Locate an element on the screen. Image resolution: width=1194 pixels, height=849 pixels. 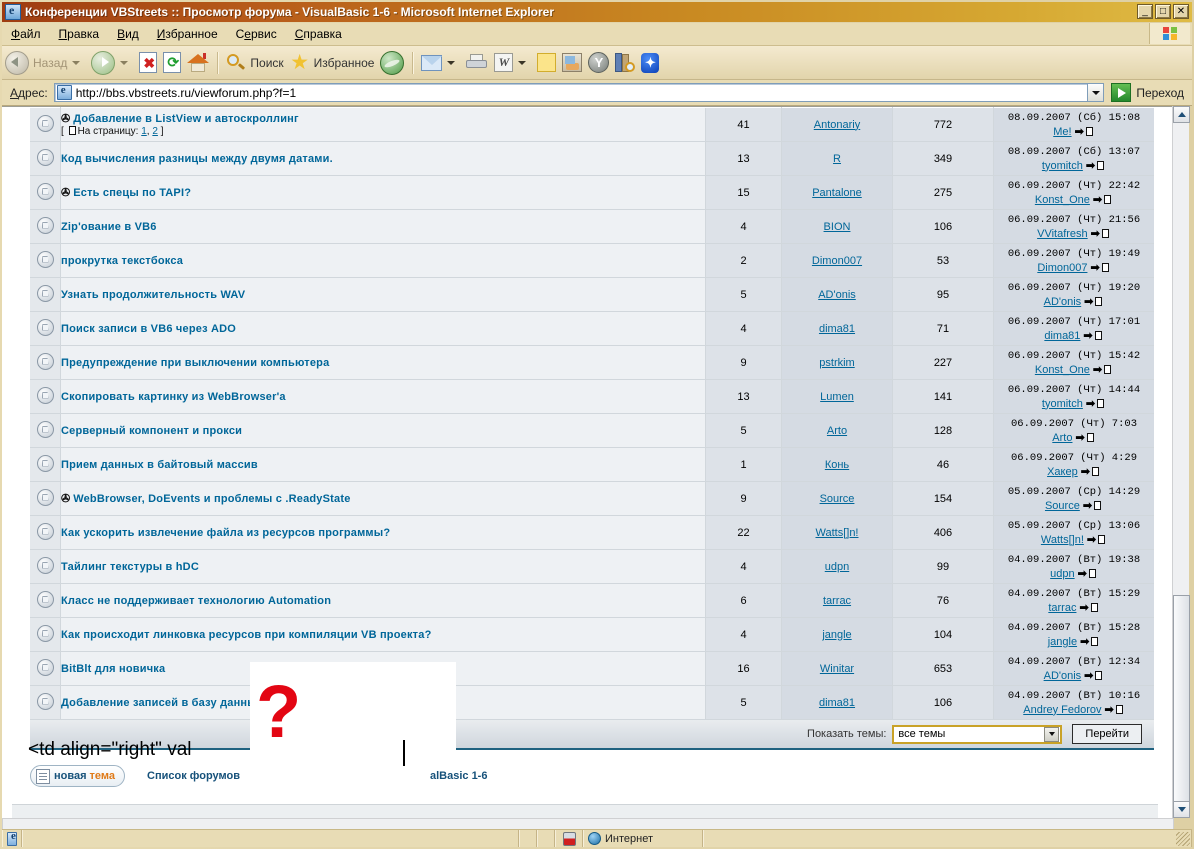
topic-page-link: 1 is located at coordinates (144, 131).